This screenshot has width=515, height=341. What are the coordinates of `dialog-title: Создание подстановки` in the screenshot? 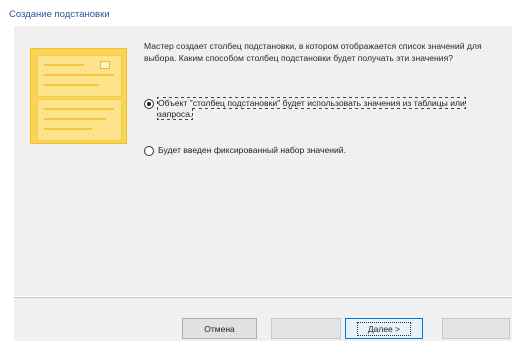 It's located at (59, 14).